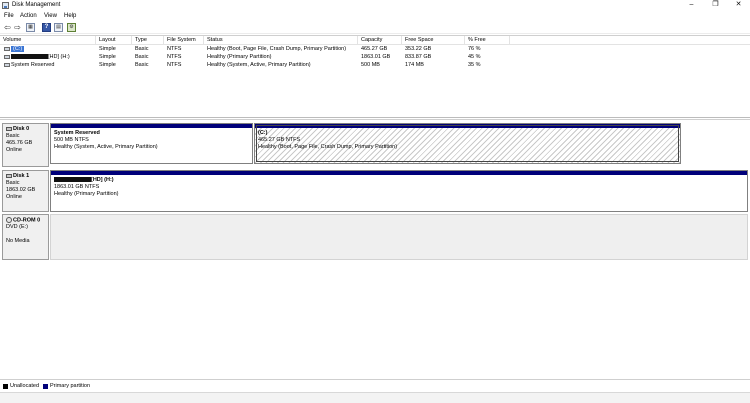  Describe the element at coordinates (279, 140) in the screenshot. I see `partition-size: 465.27 GB NTFS` at that location.